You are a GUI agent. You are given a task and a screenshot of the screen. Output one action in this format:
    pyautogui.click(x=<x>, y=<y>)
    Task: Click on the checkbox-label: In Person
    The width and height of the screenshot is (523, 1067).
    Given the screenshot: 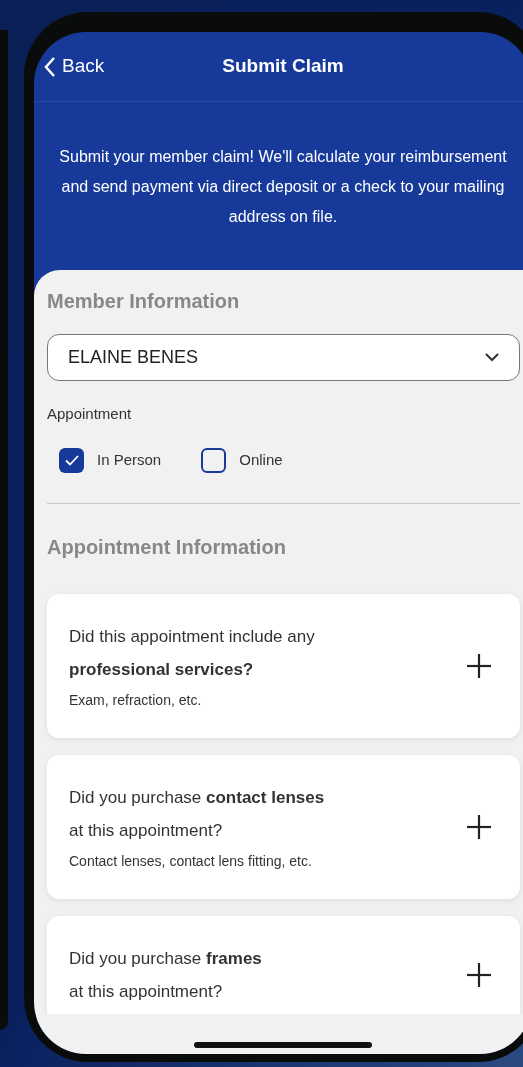 What is the action you would take?
    pyautogui.click(x=129, y=459)
    